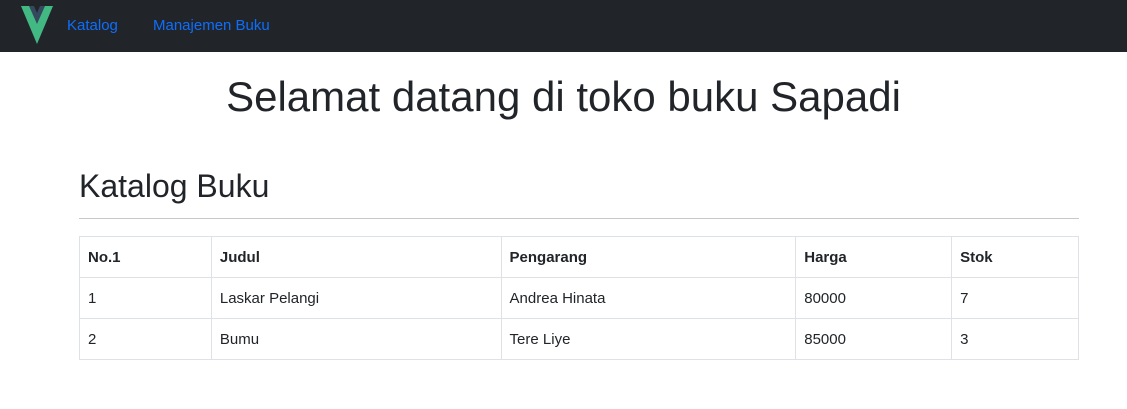 This screenshot has width=1127, height=409. What do you see at coordinates (211, 26) in the screenshot?
I see `nav-link-manajemen-buku: Manajemen Buku` at bounding box center [211, 26].